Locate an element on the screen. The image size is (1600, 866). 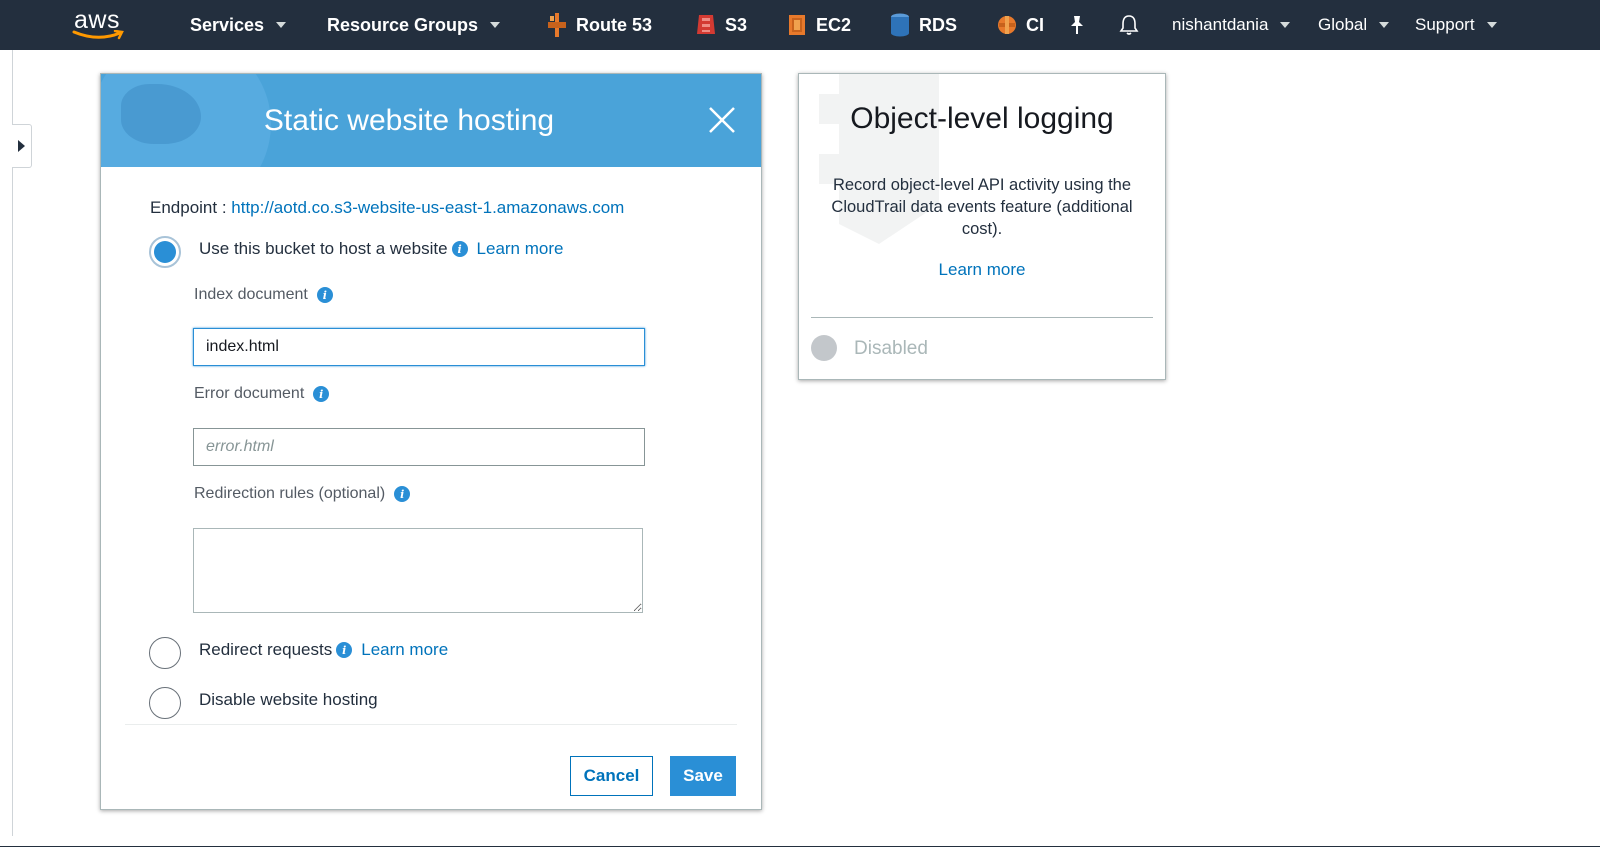
logging-status: Disabled is located at coordinates (891, 348).